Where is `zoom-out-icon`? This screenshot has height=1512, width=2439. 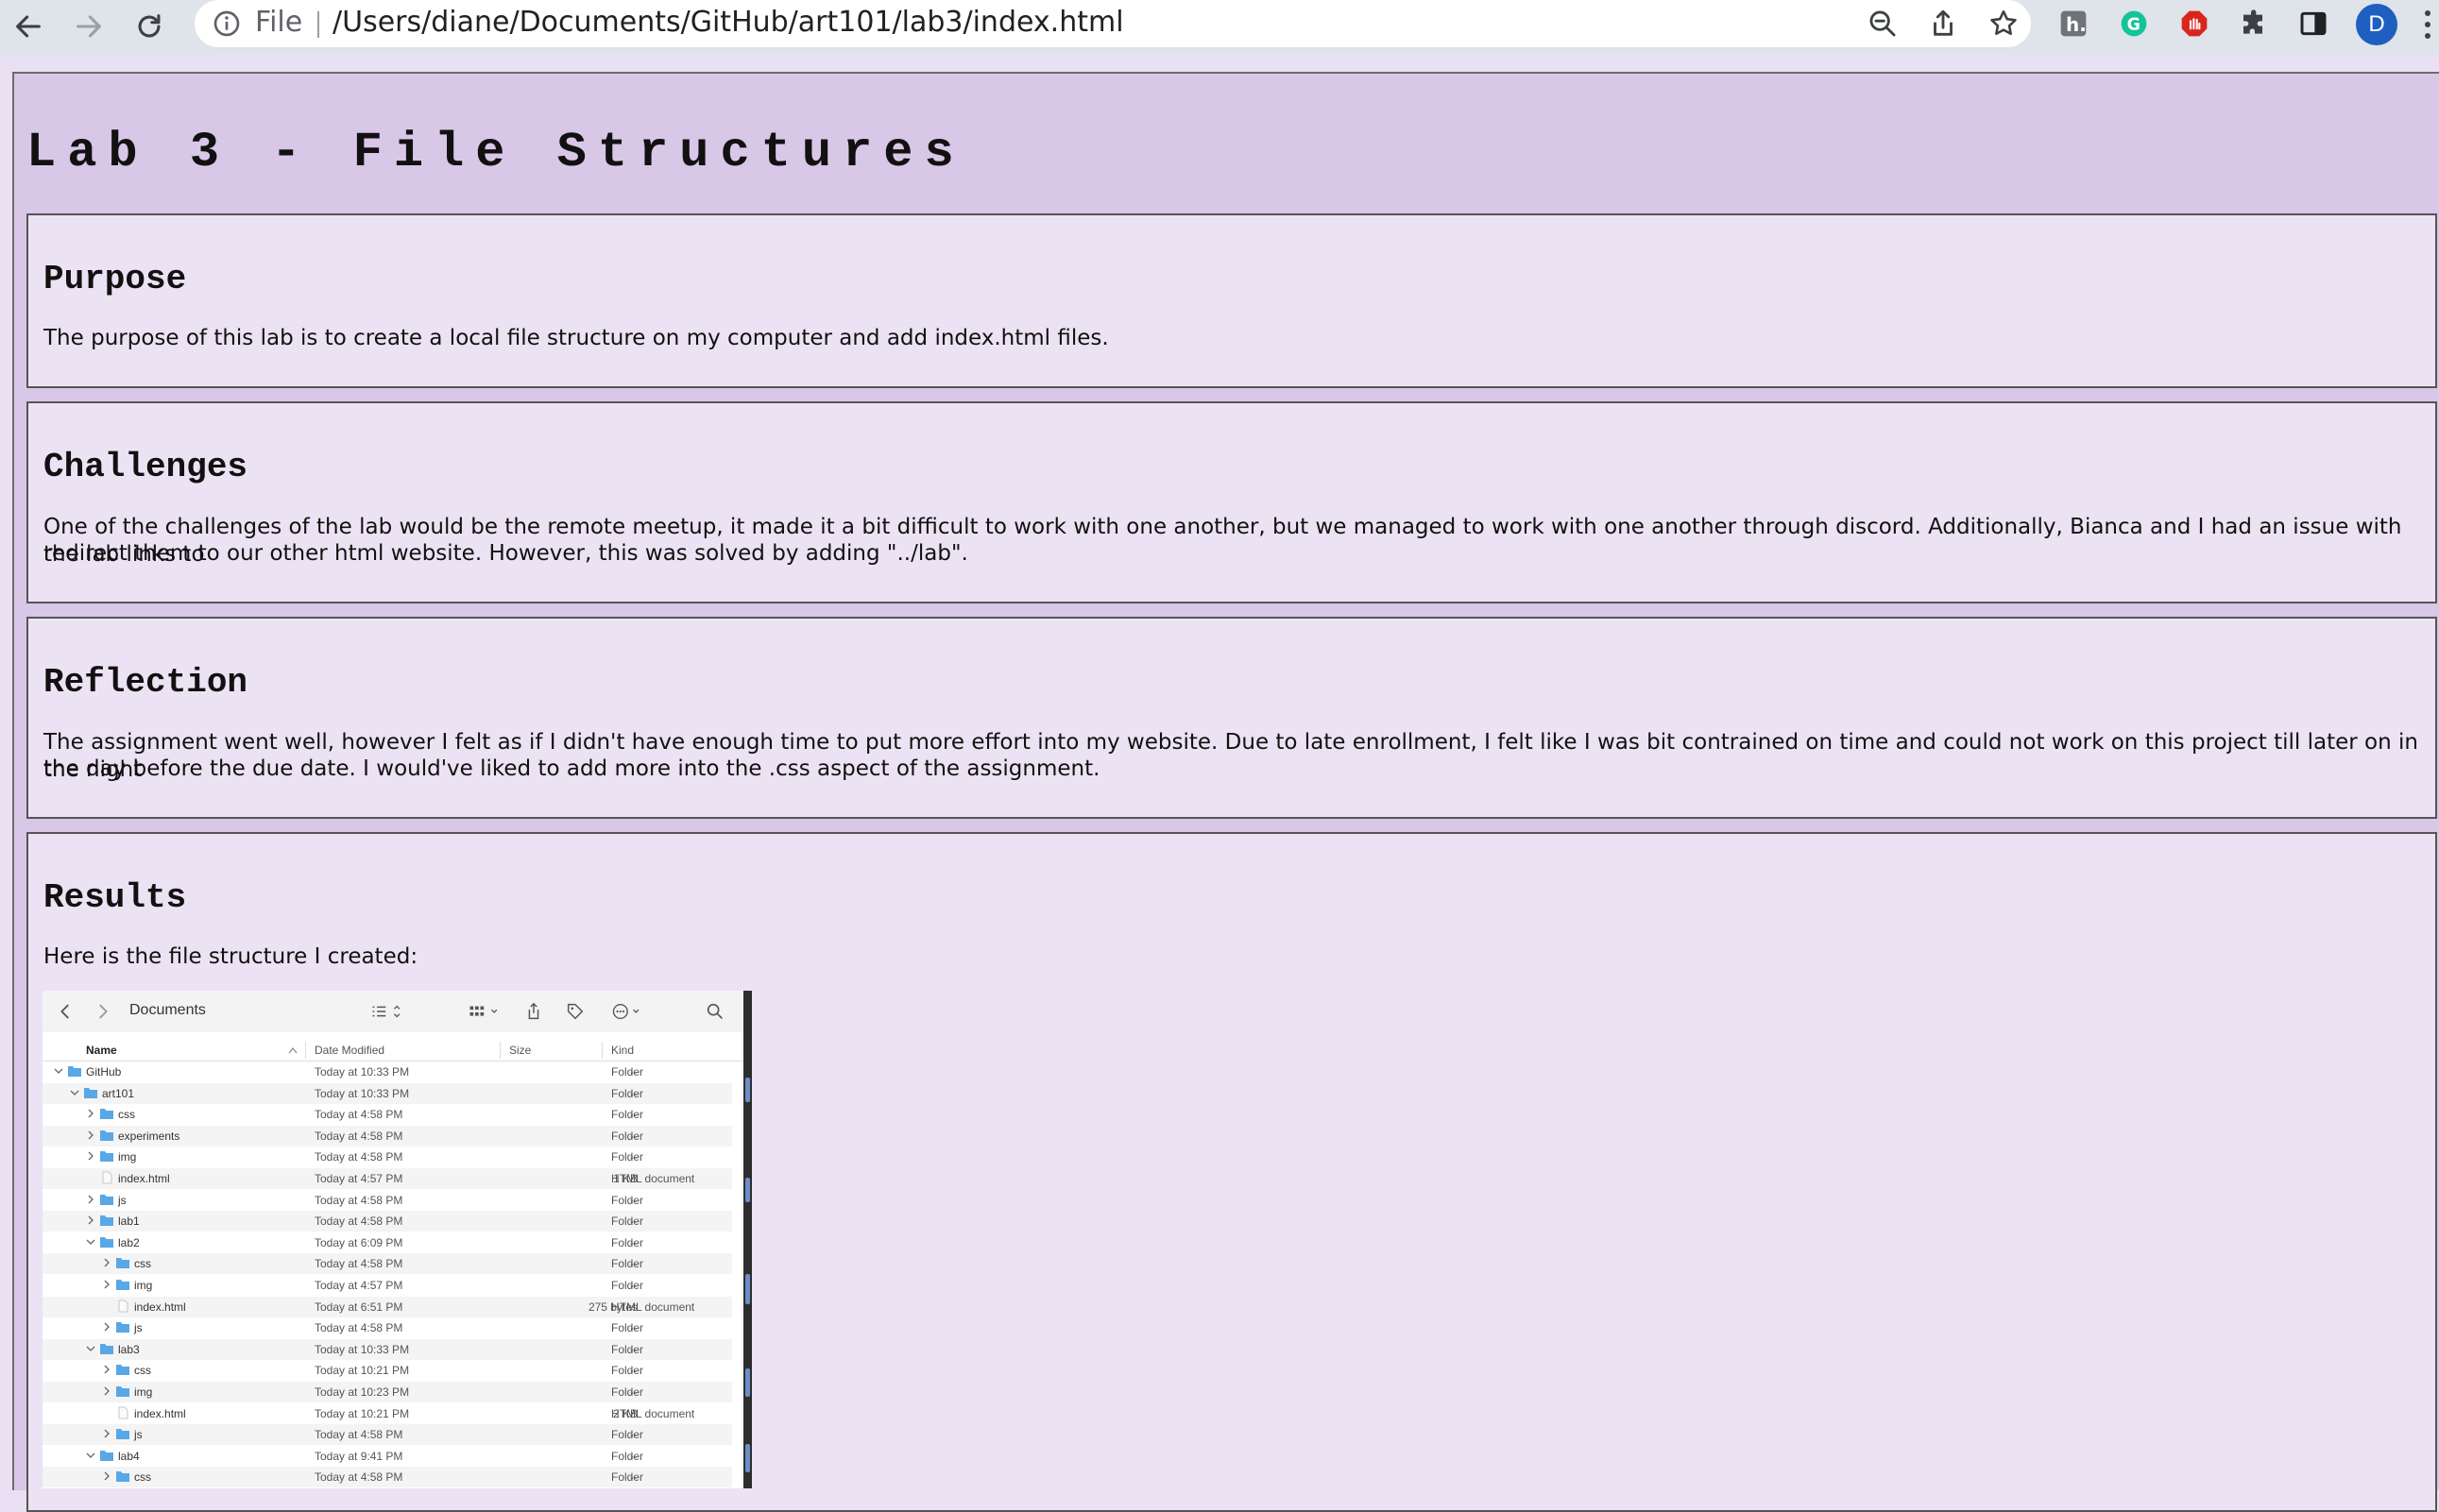
zoom-out-icon is located at coordinates (1883, 24).